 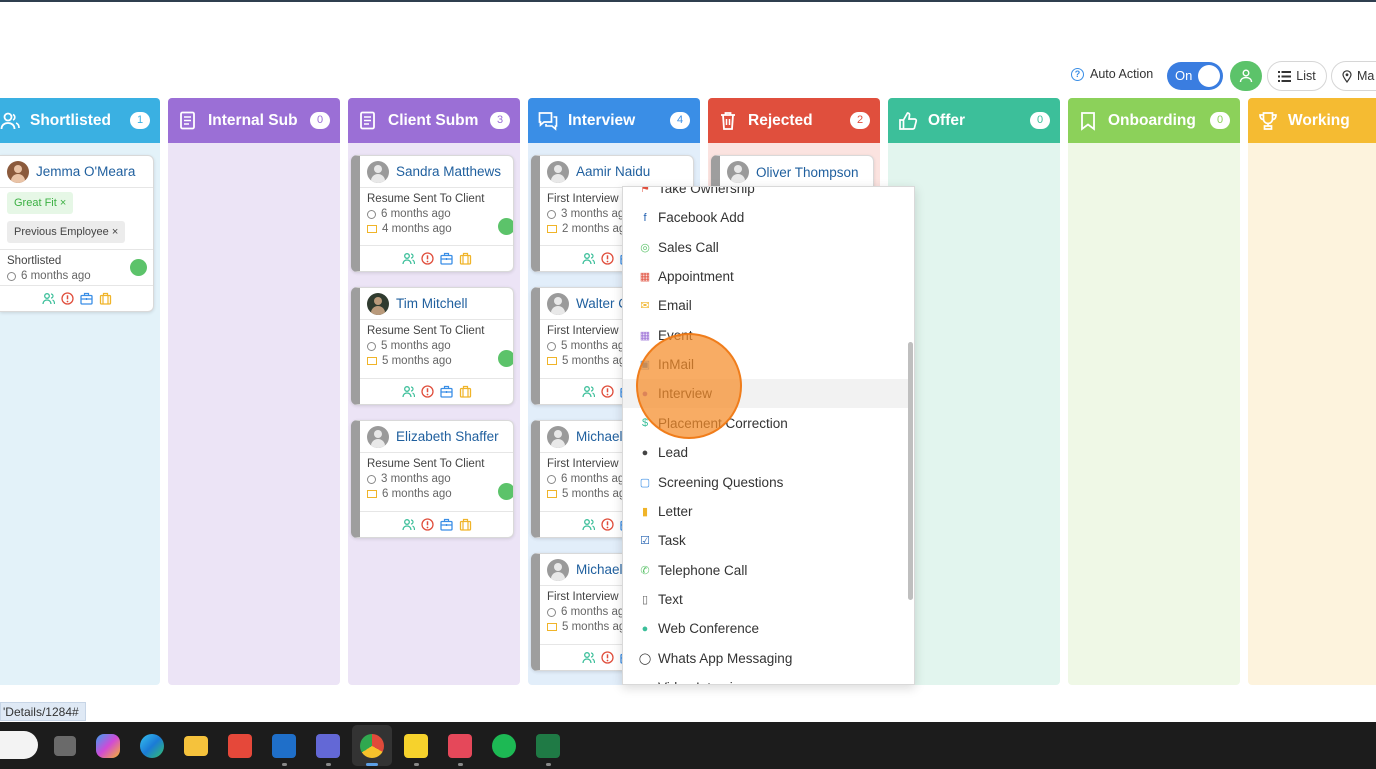 What do you see at coordinates (1297, 76) in the screenshot?
I see `list-view-button: List` at bounding box center [1297, 76].